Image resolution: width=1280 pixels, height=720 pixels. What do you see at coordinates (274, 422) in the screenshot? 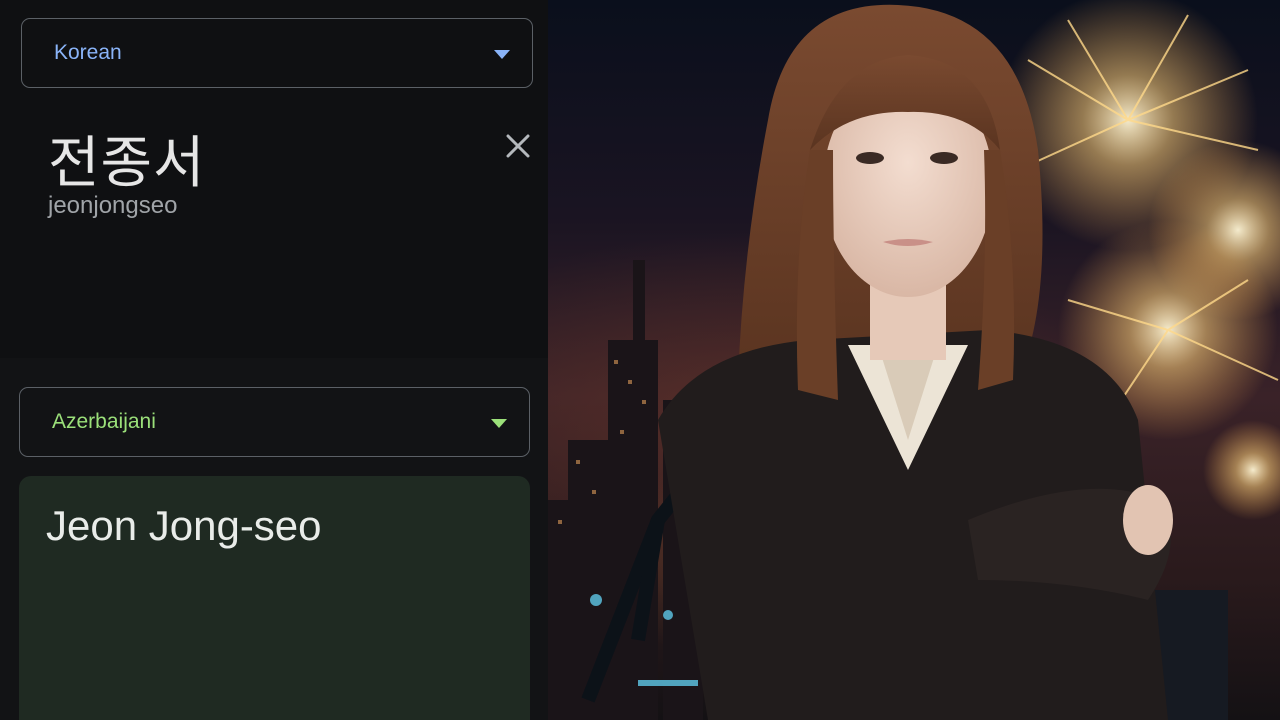
I see `target-language-select: Azerbaijani` at bounding box center [274, 422].